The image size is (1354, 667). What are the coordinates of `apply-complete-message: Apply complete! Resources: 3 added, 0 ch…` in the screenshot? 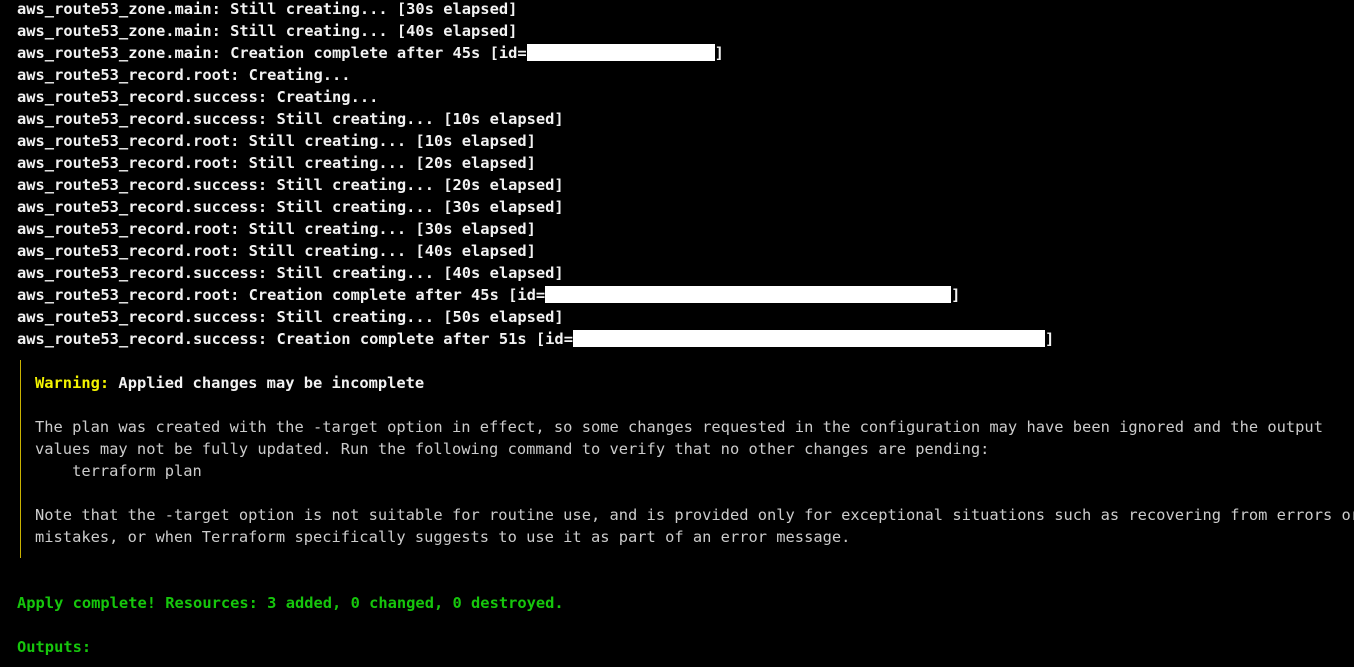 It's located at (290, 603).